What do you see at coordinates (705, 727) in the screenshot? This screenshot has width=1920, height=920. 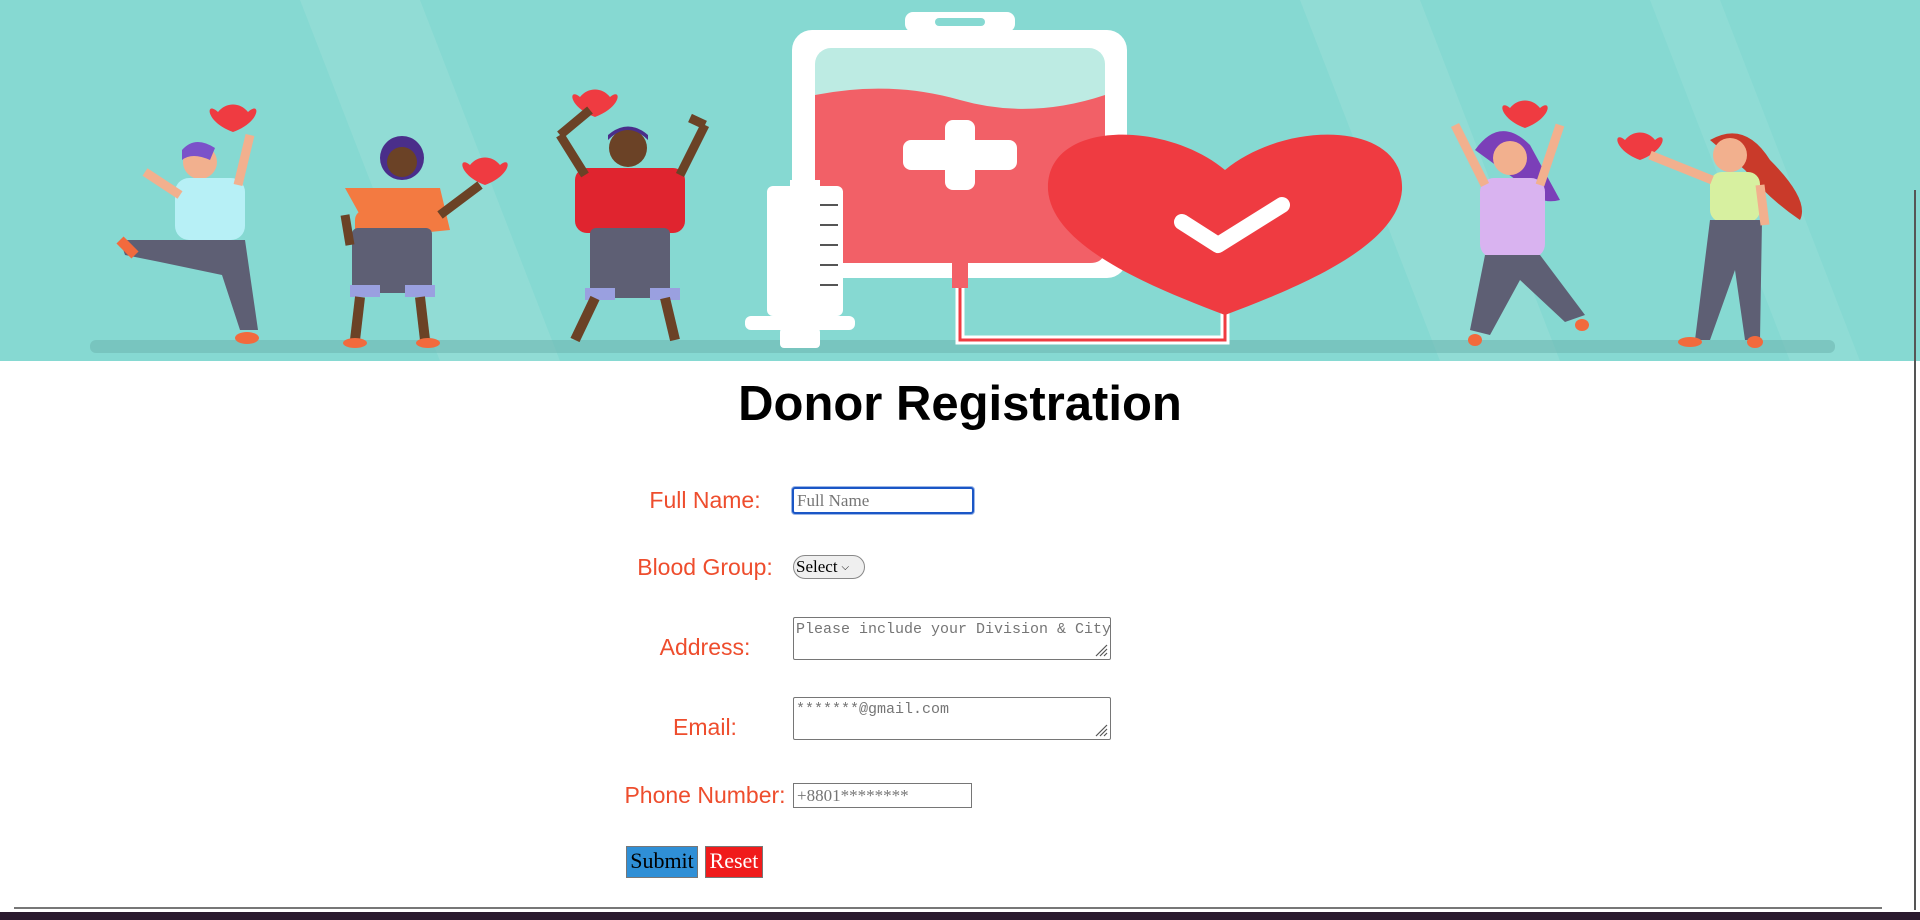 I see `email-label: Email:` at bounding box center [705, 727].